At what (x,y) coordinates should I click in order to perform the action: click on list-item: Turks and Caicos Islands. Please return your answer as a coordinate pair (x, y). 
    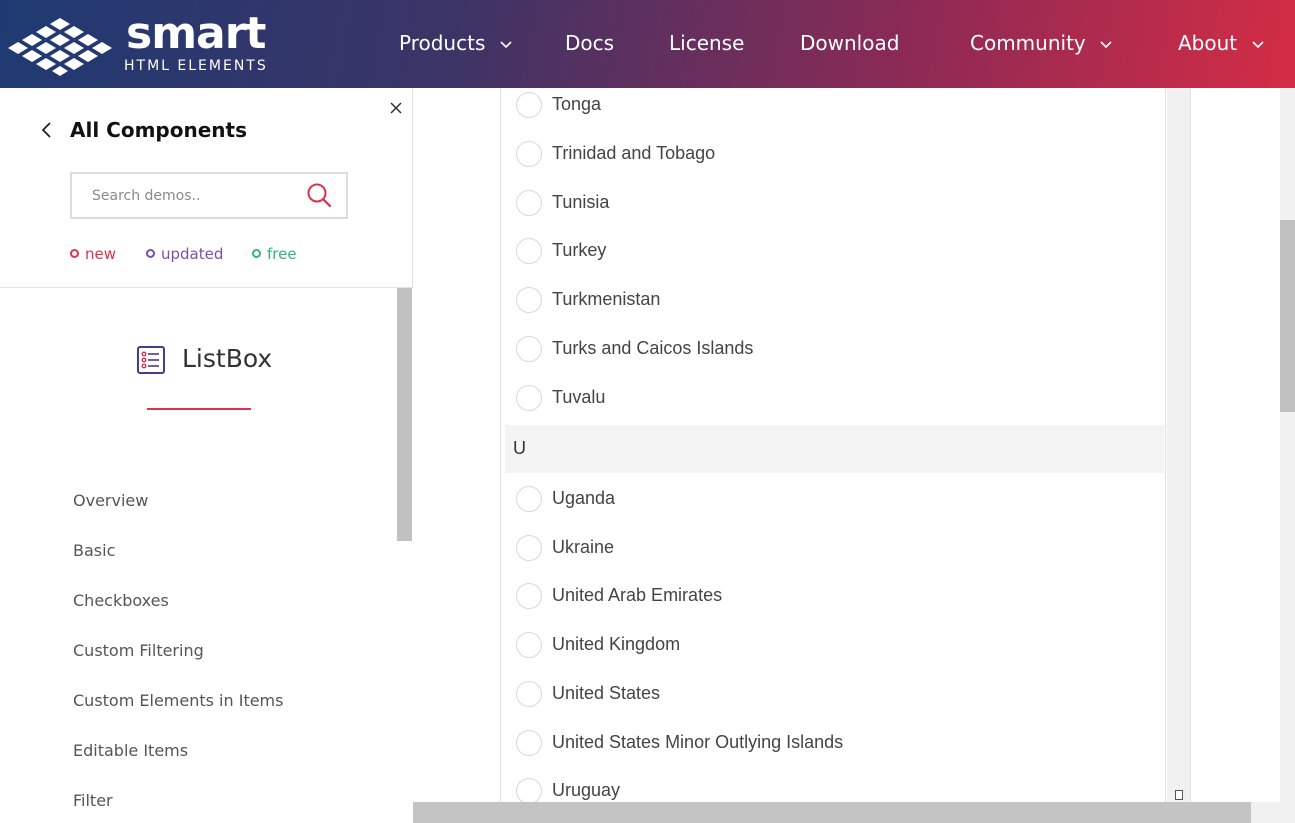
    Looking at the image, I should click on (833, 356).